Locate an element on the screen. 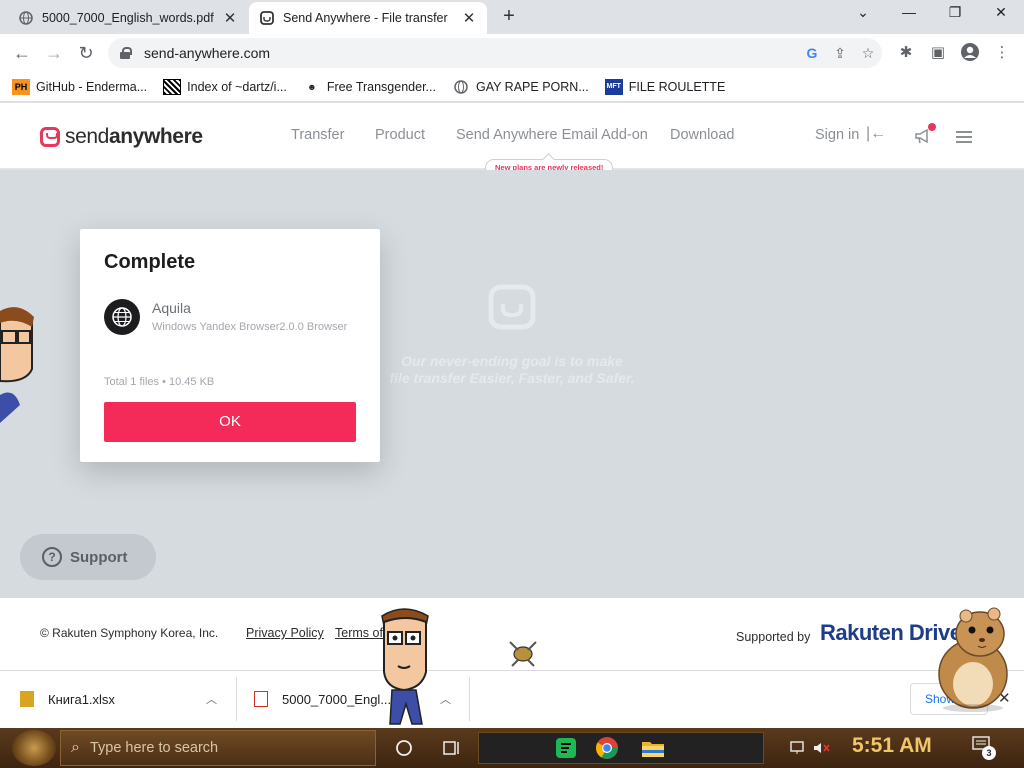  extensions-puzzle-icon: ✱ is located at coordinates (906, 53).